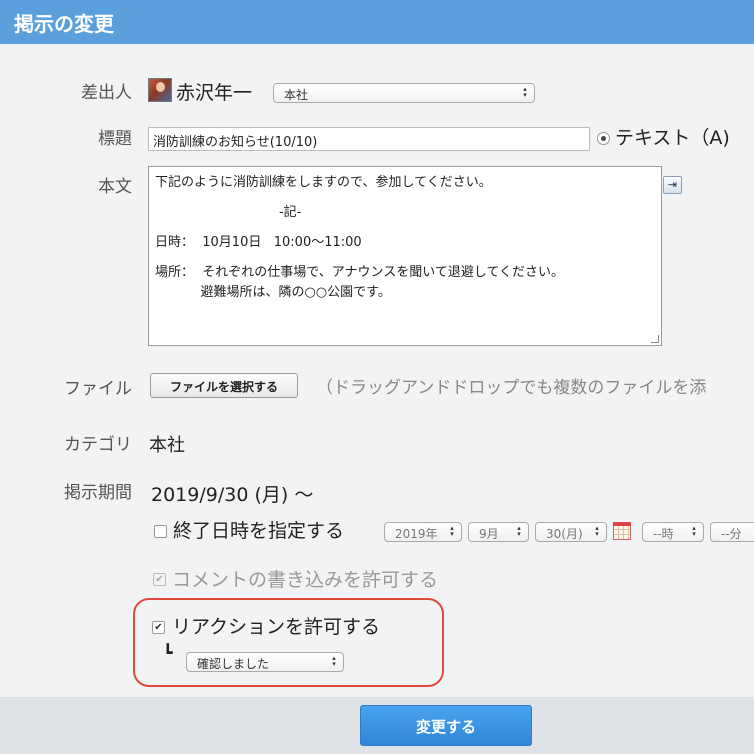 The width and height of the screenshot is (754, 754). Describe the element at coordinates (258, 242) in the screenshot. I see `body-line: 日時： 10月10日 10:00～11:00` at that location.